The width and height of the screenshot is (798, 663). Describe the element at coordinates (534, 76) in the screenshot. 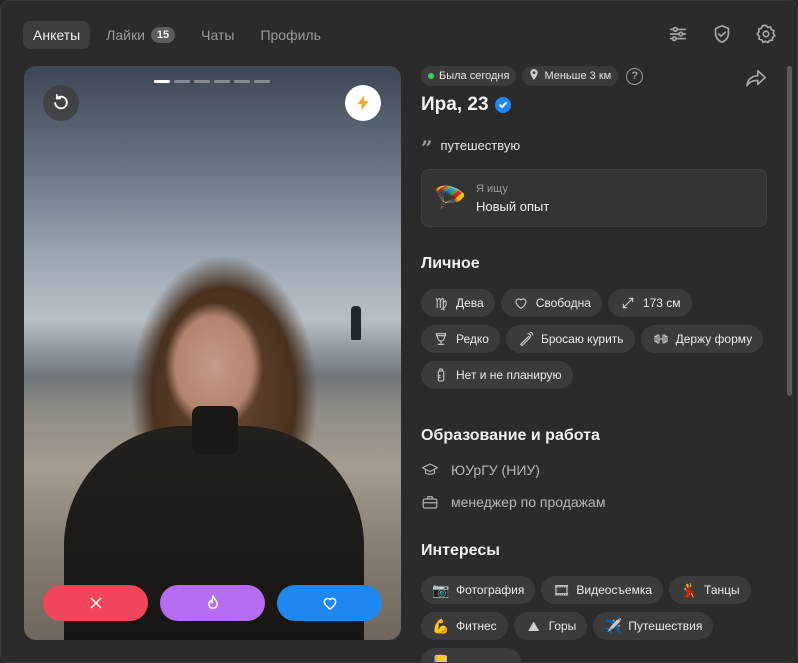

I see `location-pin-icon` at that location.